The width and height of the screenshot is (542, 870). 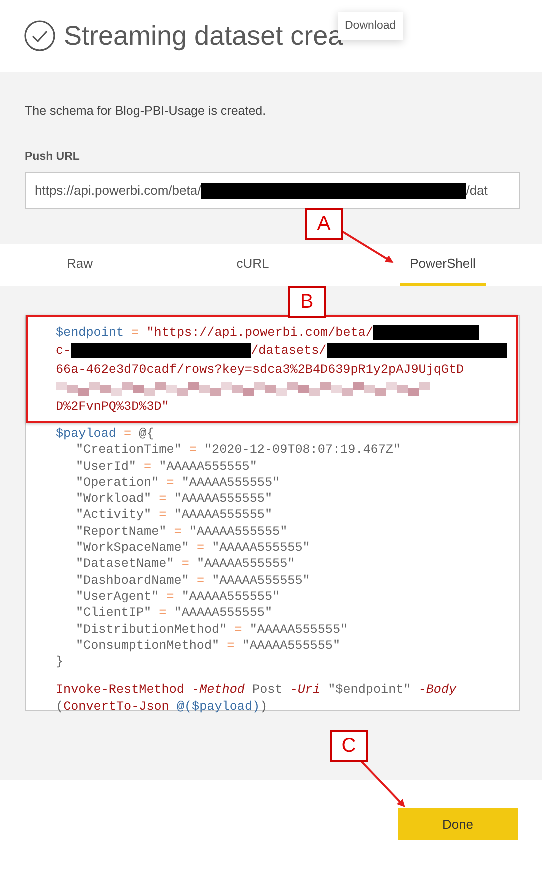 What do you see at coordinates (113, 407) in the screenshot?
I see `code-token: D%2FvnPQ%3D%3D"` at bounding box center [113, 407].